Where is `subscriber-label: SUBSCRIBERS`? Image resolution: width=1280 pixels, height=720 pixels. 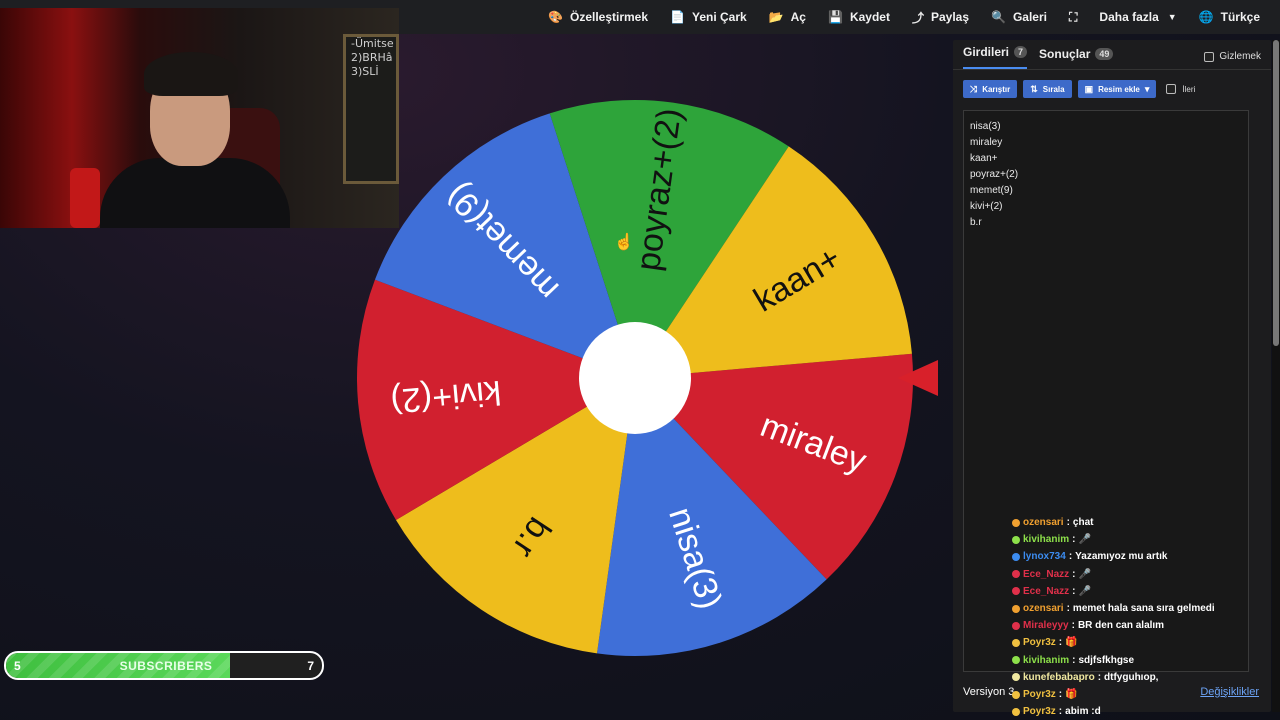 subscriber-label: SUBSCRIBERS is located at coordinates (166, 666).